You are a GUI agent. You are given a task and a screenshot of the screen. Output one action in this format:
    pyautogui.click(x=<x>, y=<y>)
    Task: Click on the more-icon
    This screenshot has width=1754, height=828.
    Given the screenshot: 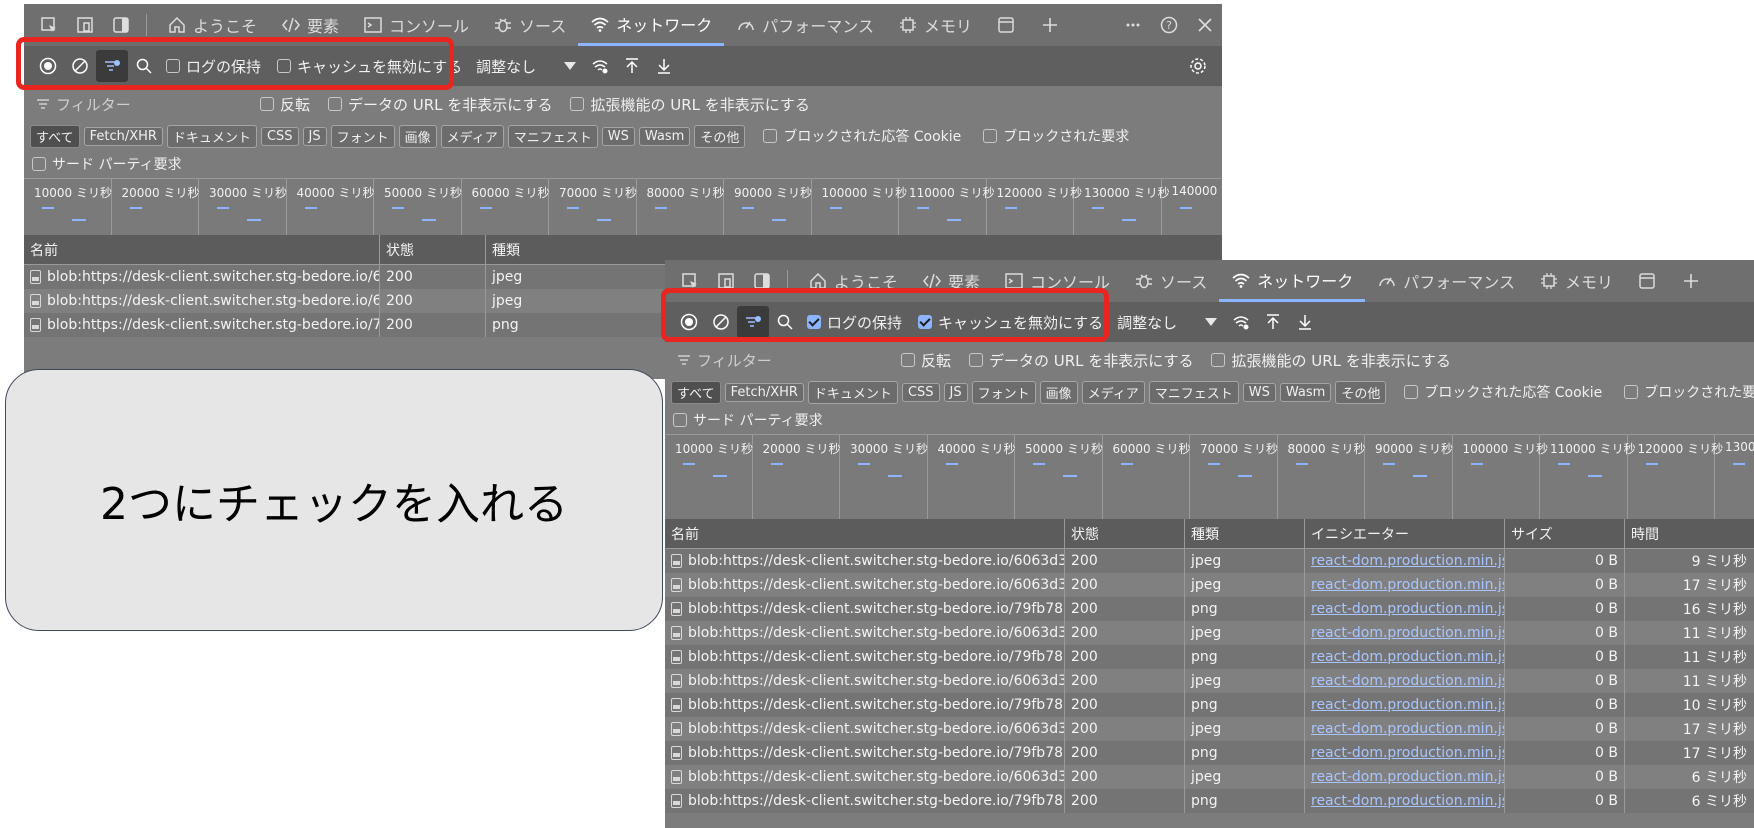 What is the action you would take?
    pyautogui.click(x=1133, y=25)
    